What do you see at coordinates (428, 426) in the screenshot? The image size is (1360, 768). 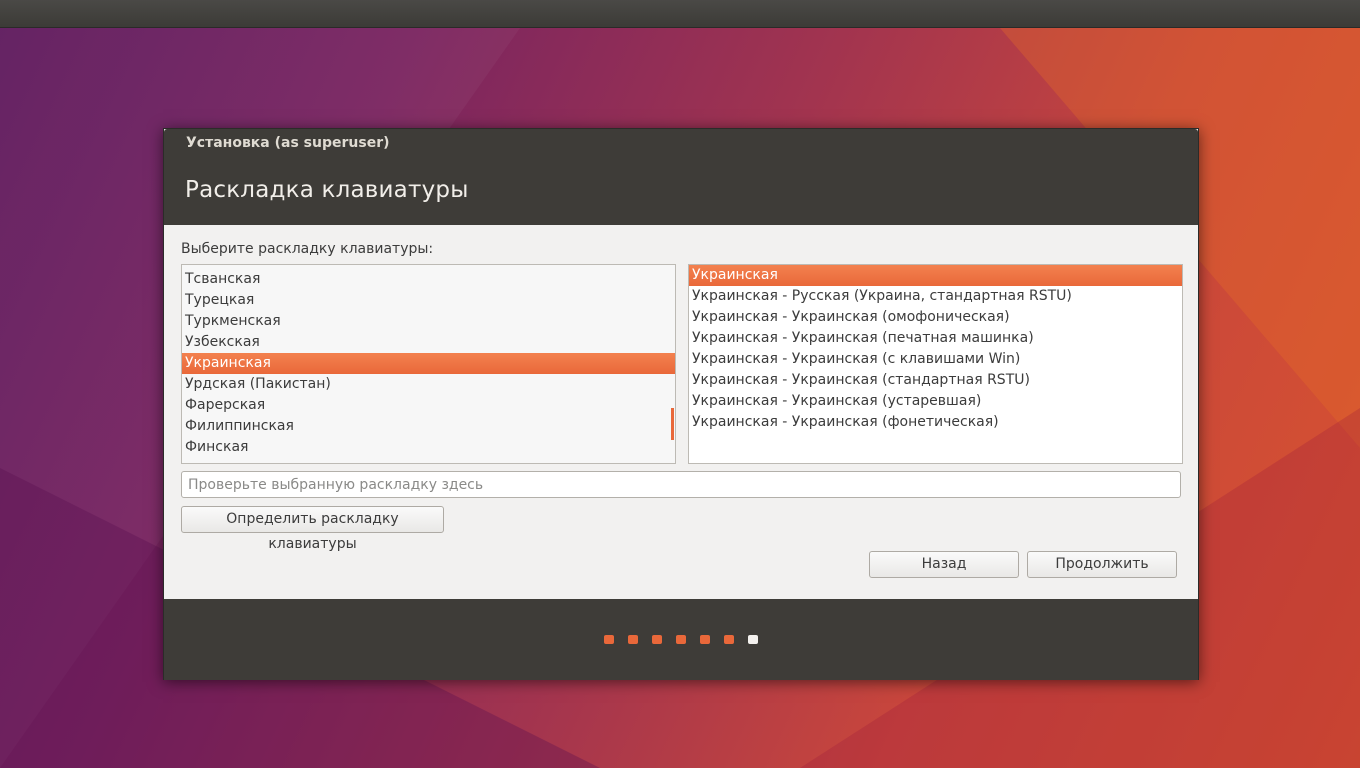 I see `list-item: Филиппинская` at bounding box center [428, 426].